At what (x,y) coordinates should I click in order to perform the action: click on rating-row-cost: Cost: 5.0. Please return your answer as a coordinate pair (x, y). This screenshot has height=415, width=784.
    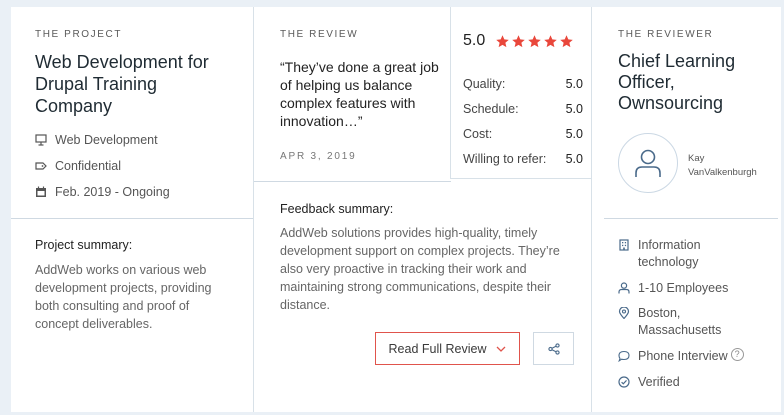
    Looking at the image, I should click on (523, 134).